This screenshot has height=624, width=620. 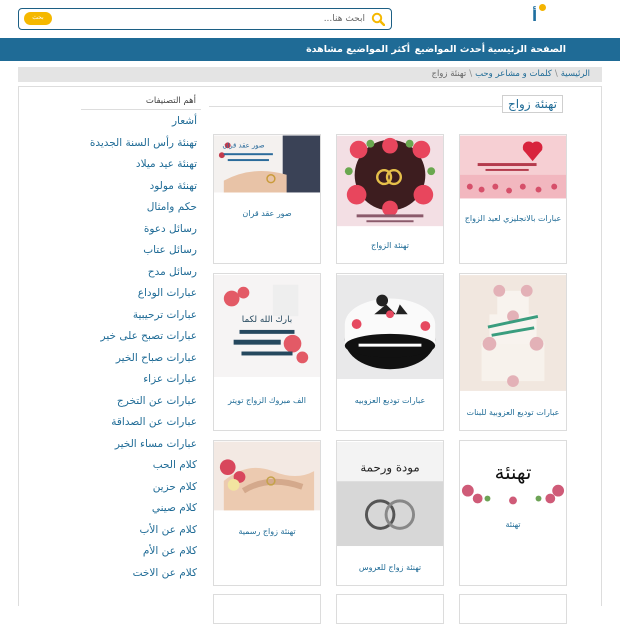 I want to click on image-text: تهنئة, so click(x=513, y=472).